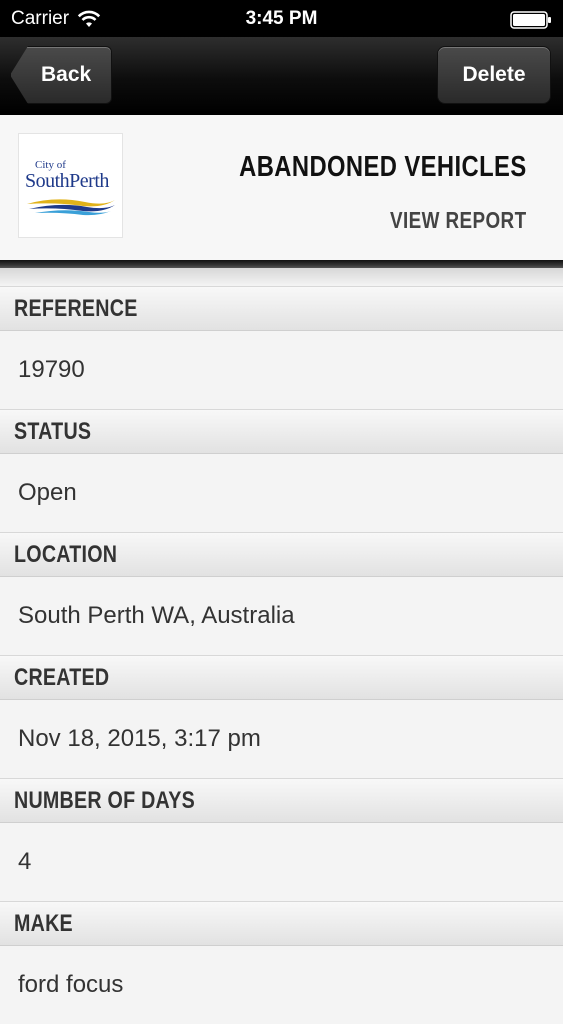 Image resolution: width=563 pixels, height=1024 pixels. I want to click on reference-value: 19790, so click(281, 370).